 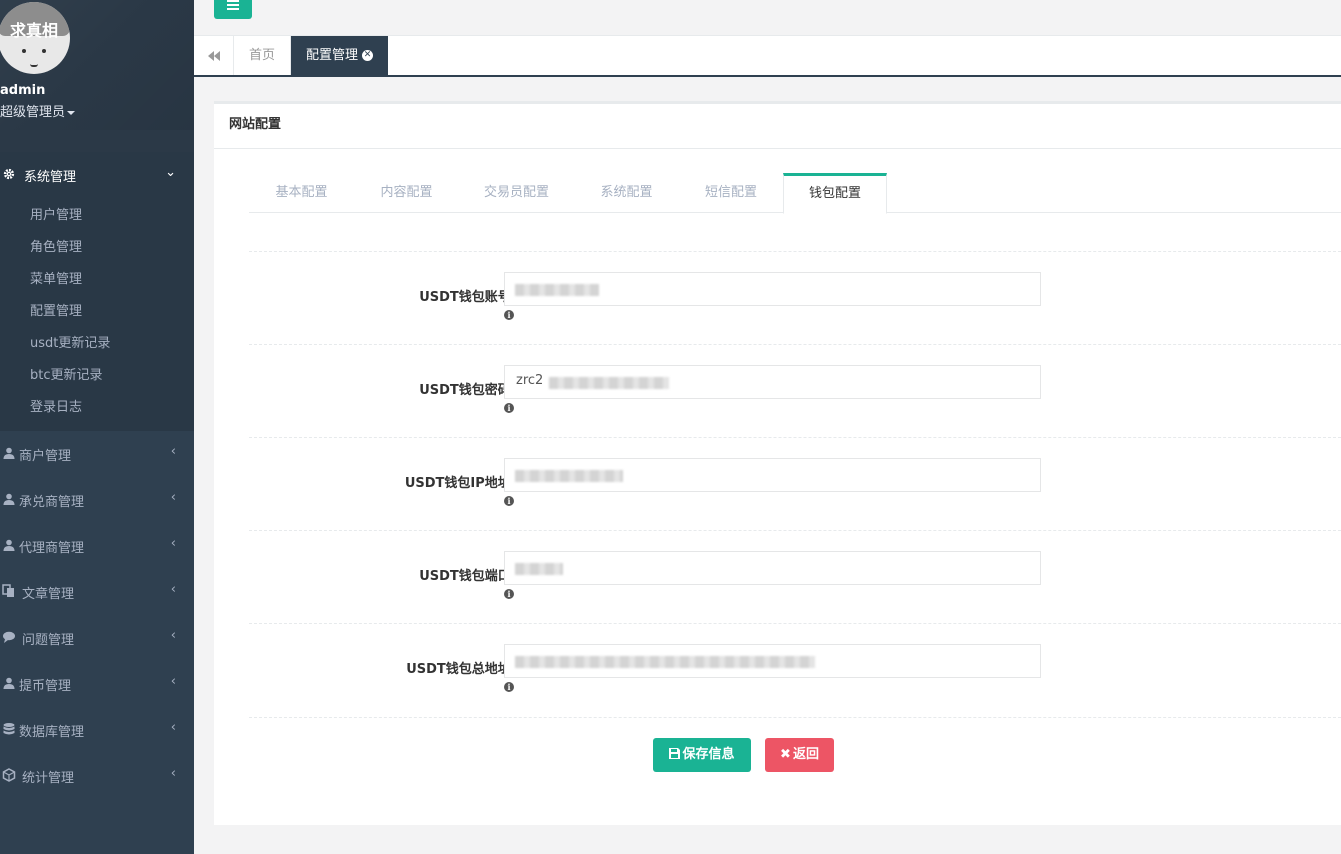 What do you see at coordinates (97, 141) in the screenshot?
I see `sidebar-separator` at bounding box center [97, 141].